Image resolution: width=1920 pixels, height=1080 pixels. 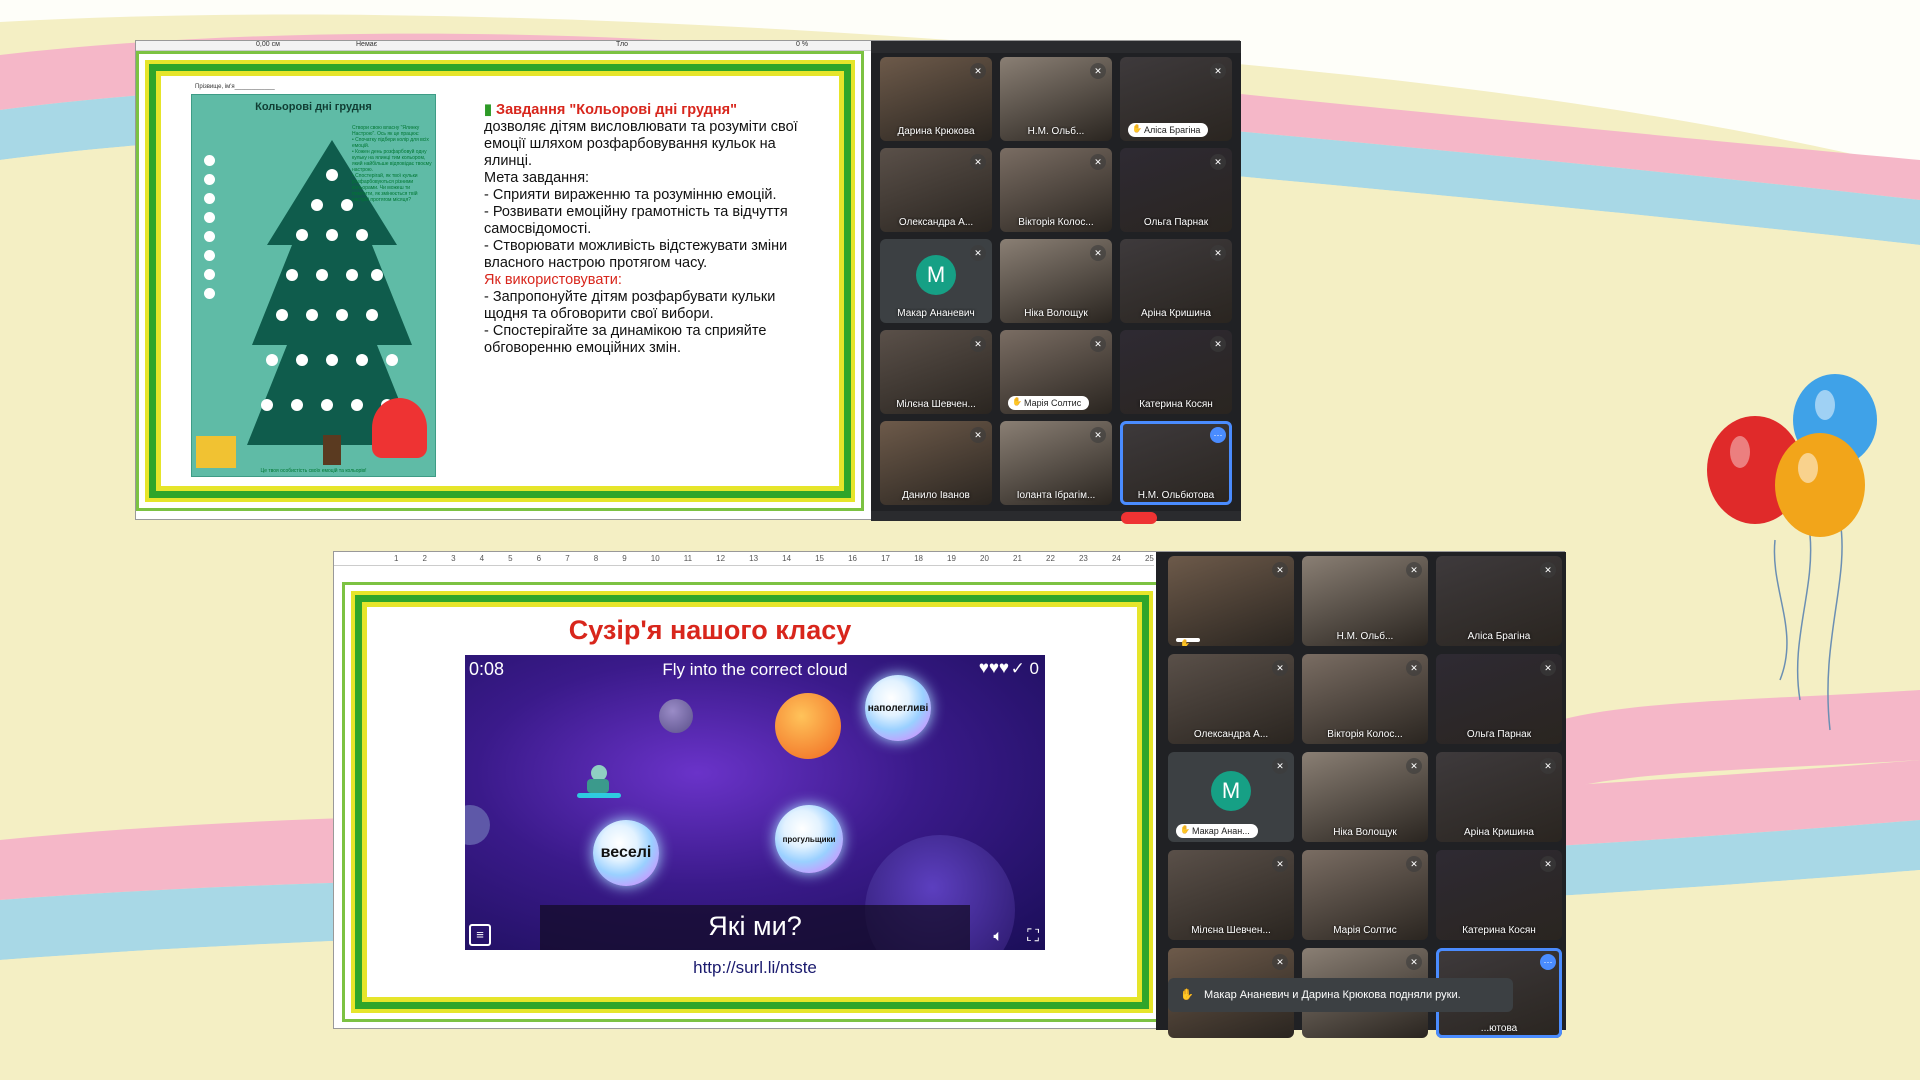 What do you see at coordinates (539, 558) in the screenshot?
I see `ruler-number: 6` at bounding box center [539, 558].